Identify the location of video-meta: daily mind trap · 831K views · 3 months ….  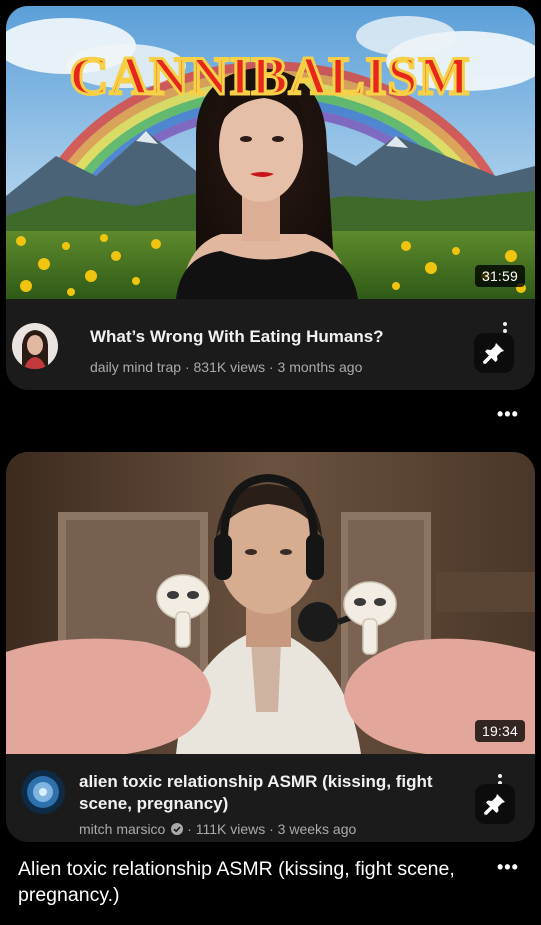
(280, 367).